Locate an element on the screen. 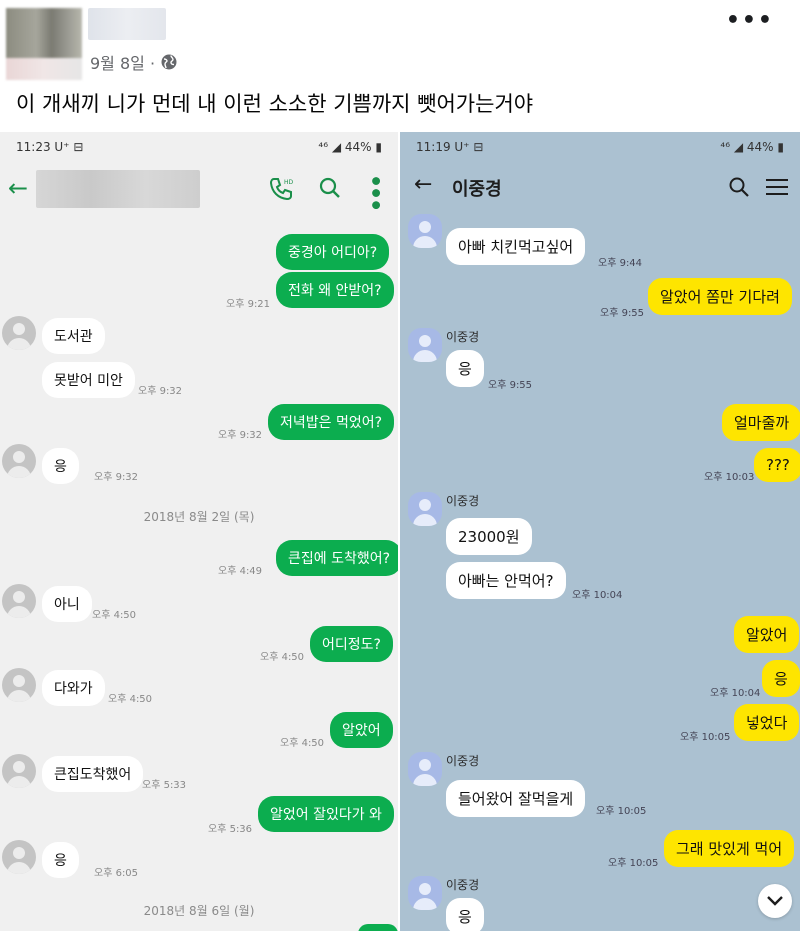 This screenshot has height=931, width=800. message-time: 오후 9:21 is located at coordinates (248, 304).